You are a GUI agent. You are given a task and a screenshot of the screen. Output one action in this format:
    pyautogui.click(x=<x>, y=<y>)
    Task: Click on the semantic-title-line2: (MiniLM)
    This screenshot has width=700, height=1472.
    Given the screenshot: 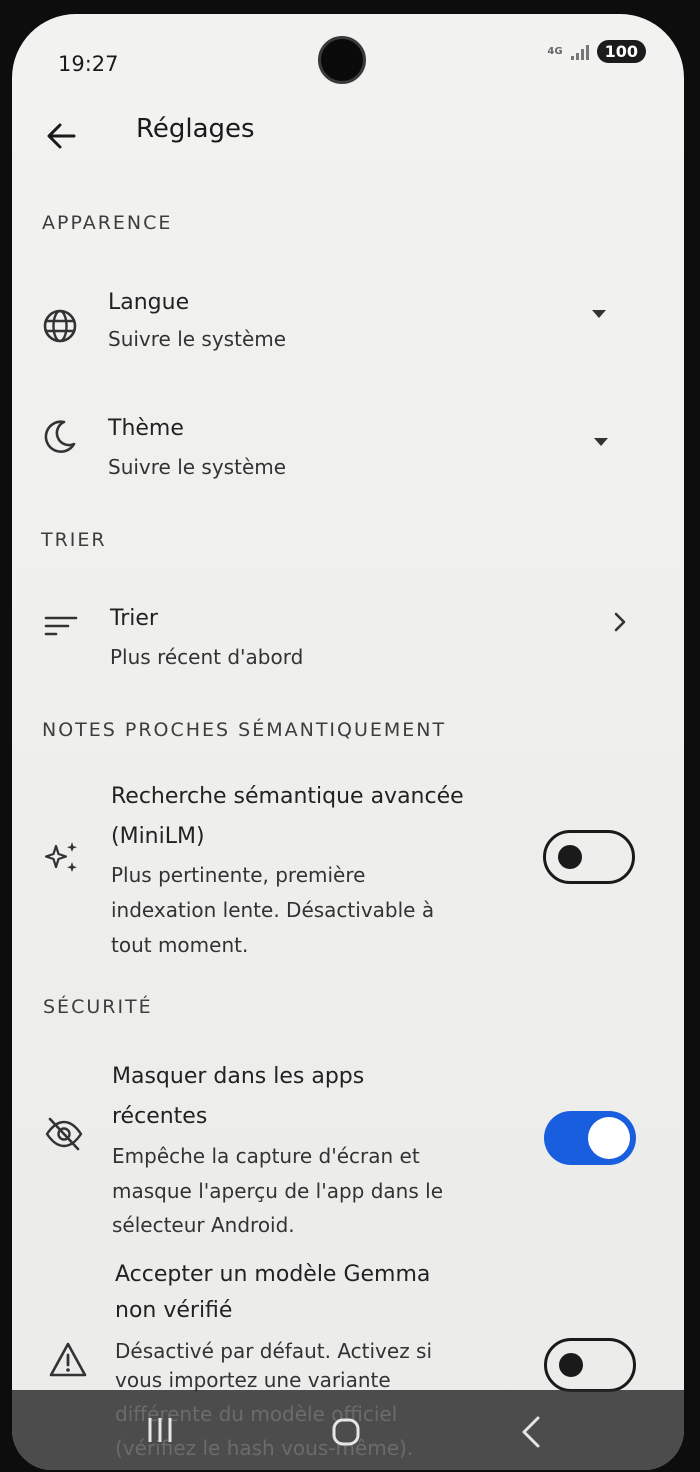 What is the action you would take?
    pyautogui.click(x=158, y=836)
    